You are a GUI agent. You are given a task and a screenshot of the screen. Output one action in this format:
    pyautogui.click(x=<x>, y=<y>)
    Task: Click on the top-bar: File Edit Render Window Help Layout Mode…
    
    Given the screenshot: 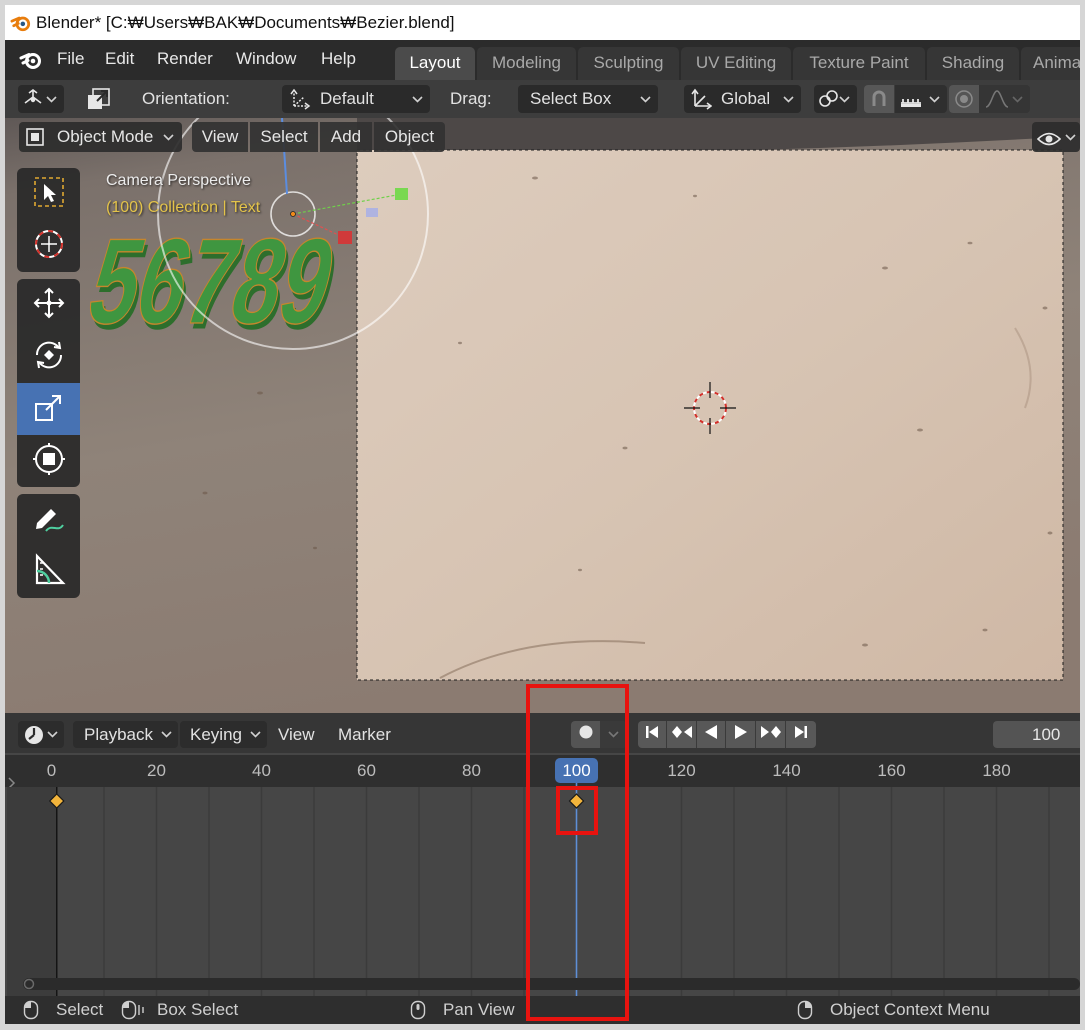 What is the action you would take?
    pyautogui.click(x=542, y=60)
    